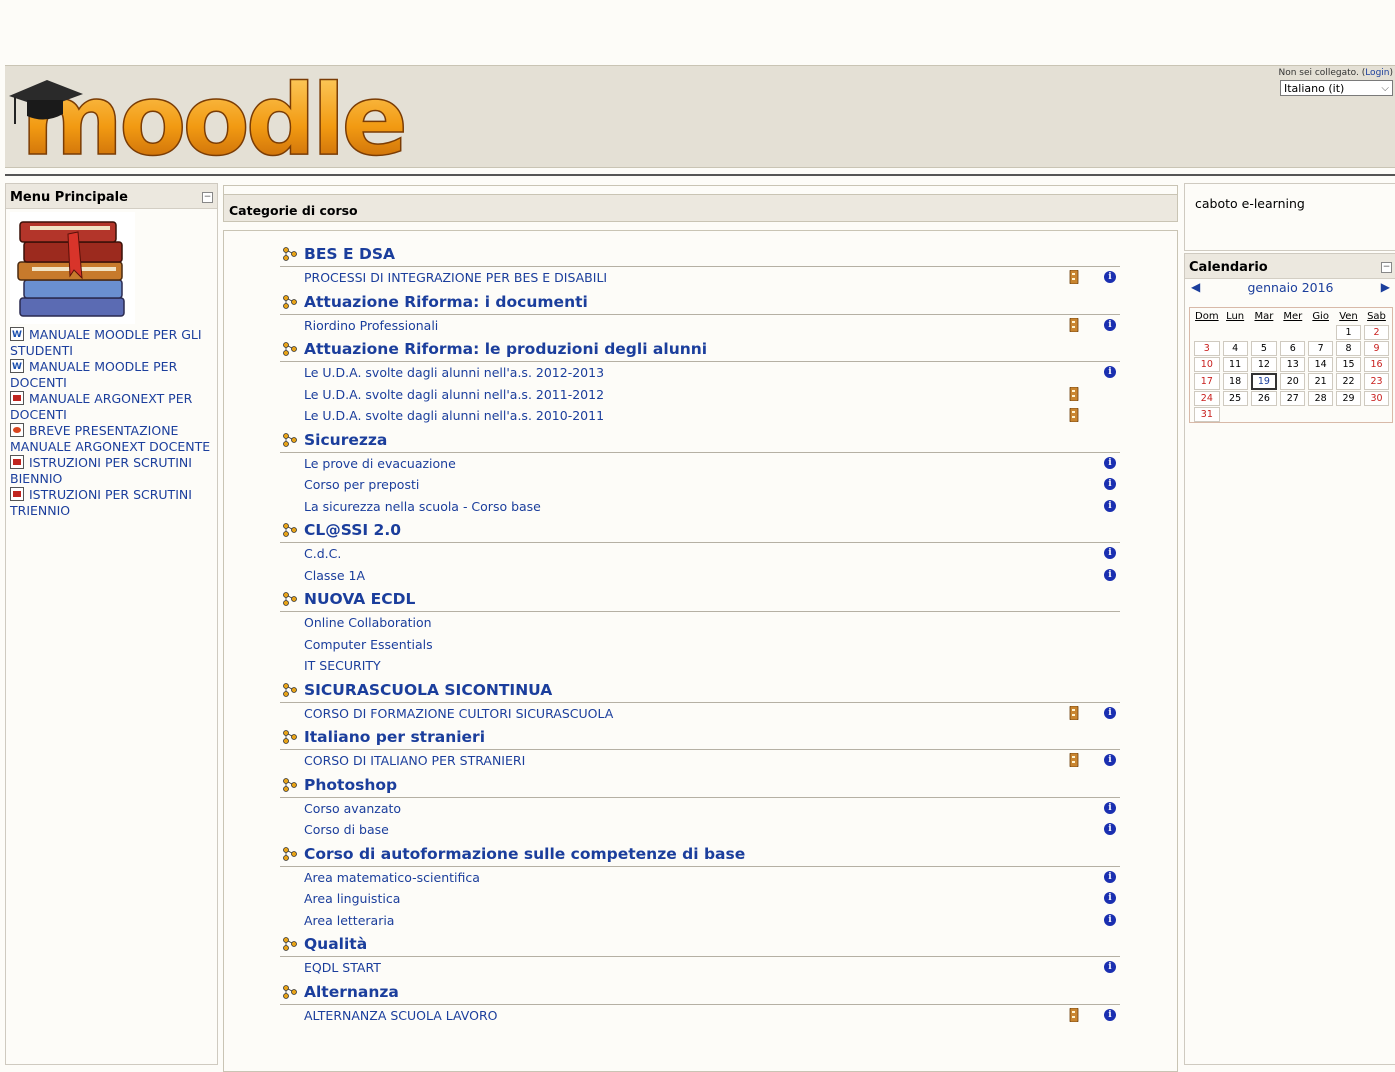 This screenshot has width=1395, height=1072. I want to click on calendar-day: 5, so click(1264, 348).